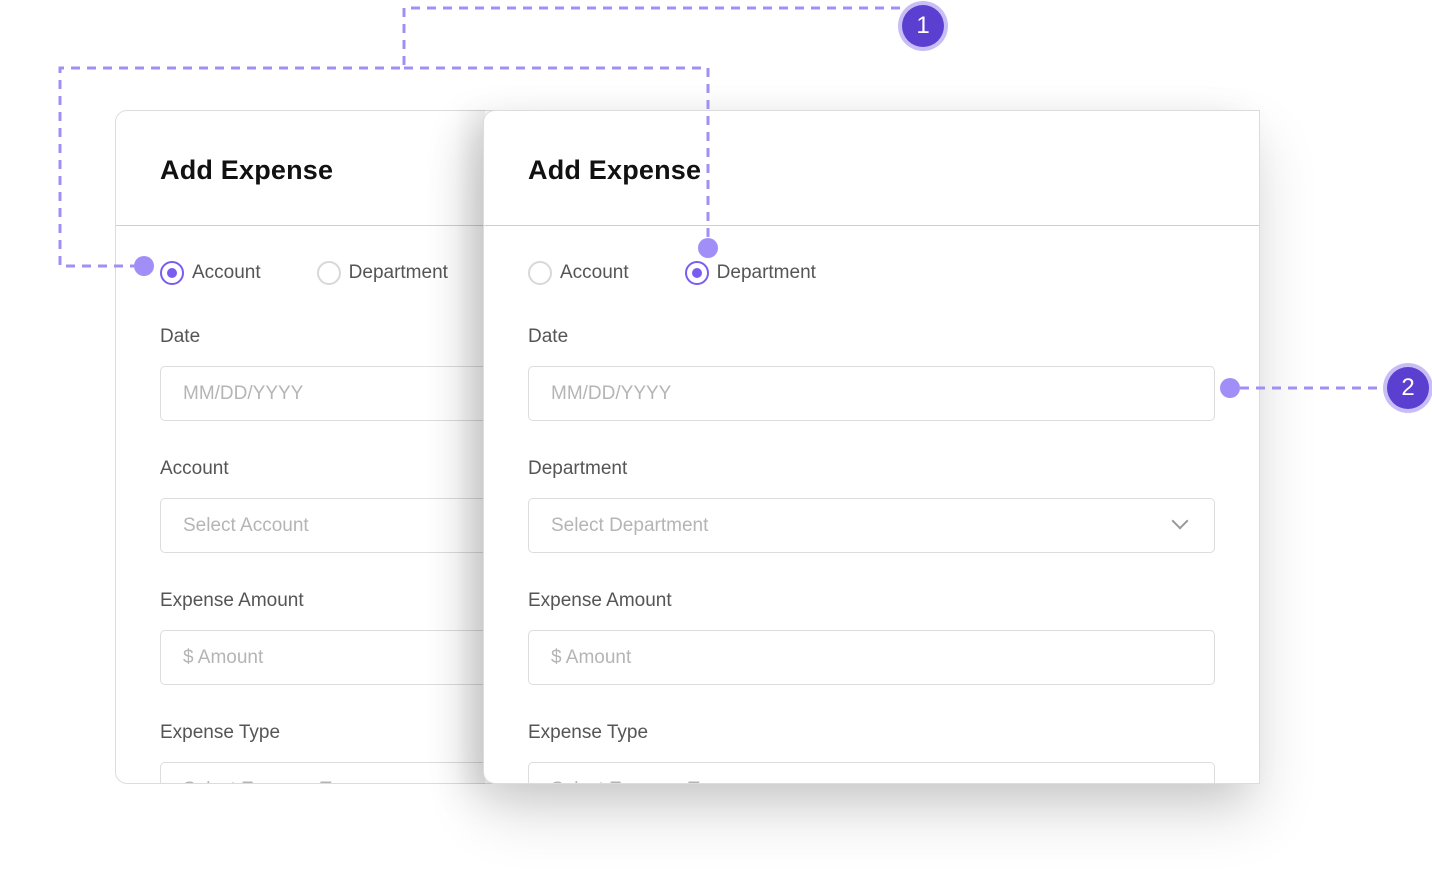 This screenshot has width=1432, height=875. Describe the element at coordinates (194, 468) in the screenshot. I see `account-label: Account` at that location.